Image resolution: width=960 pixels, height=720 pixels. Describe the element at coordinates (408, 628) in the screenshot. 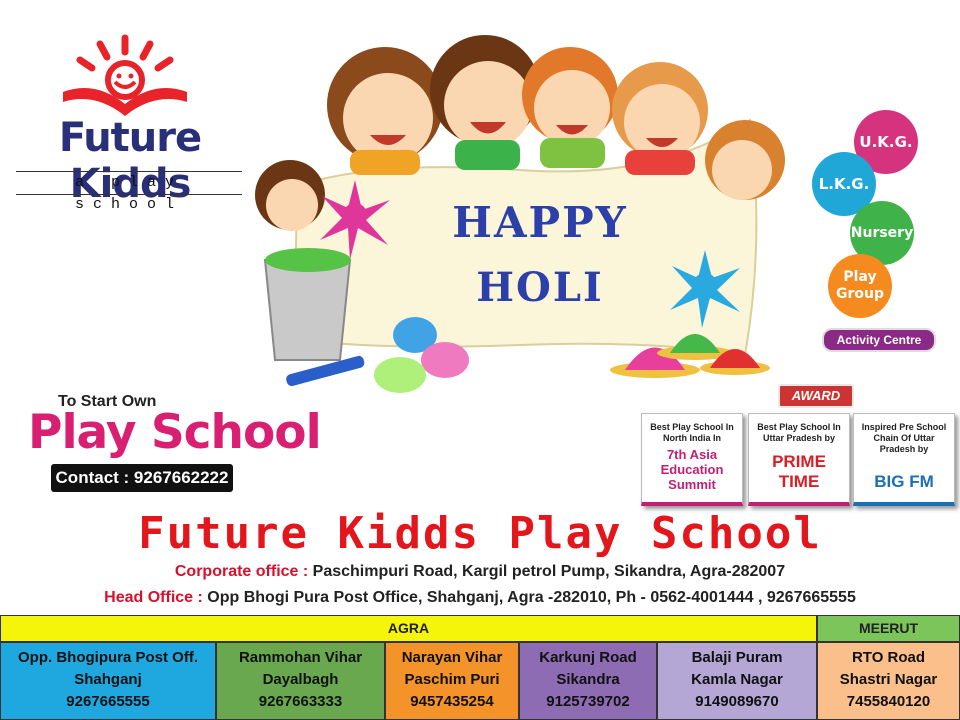

I see `region-agra-header: AGRA` at that location.